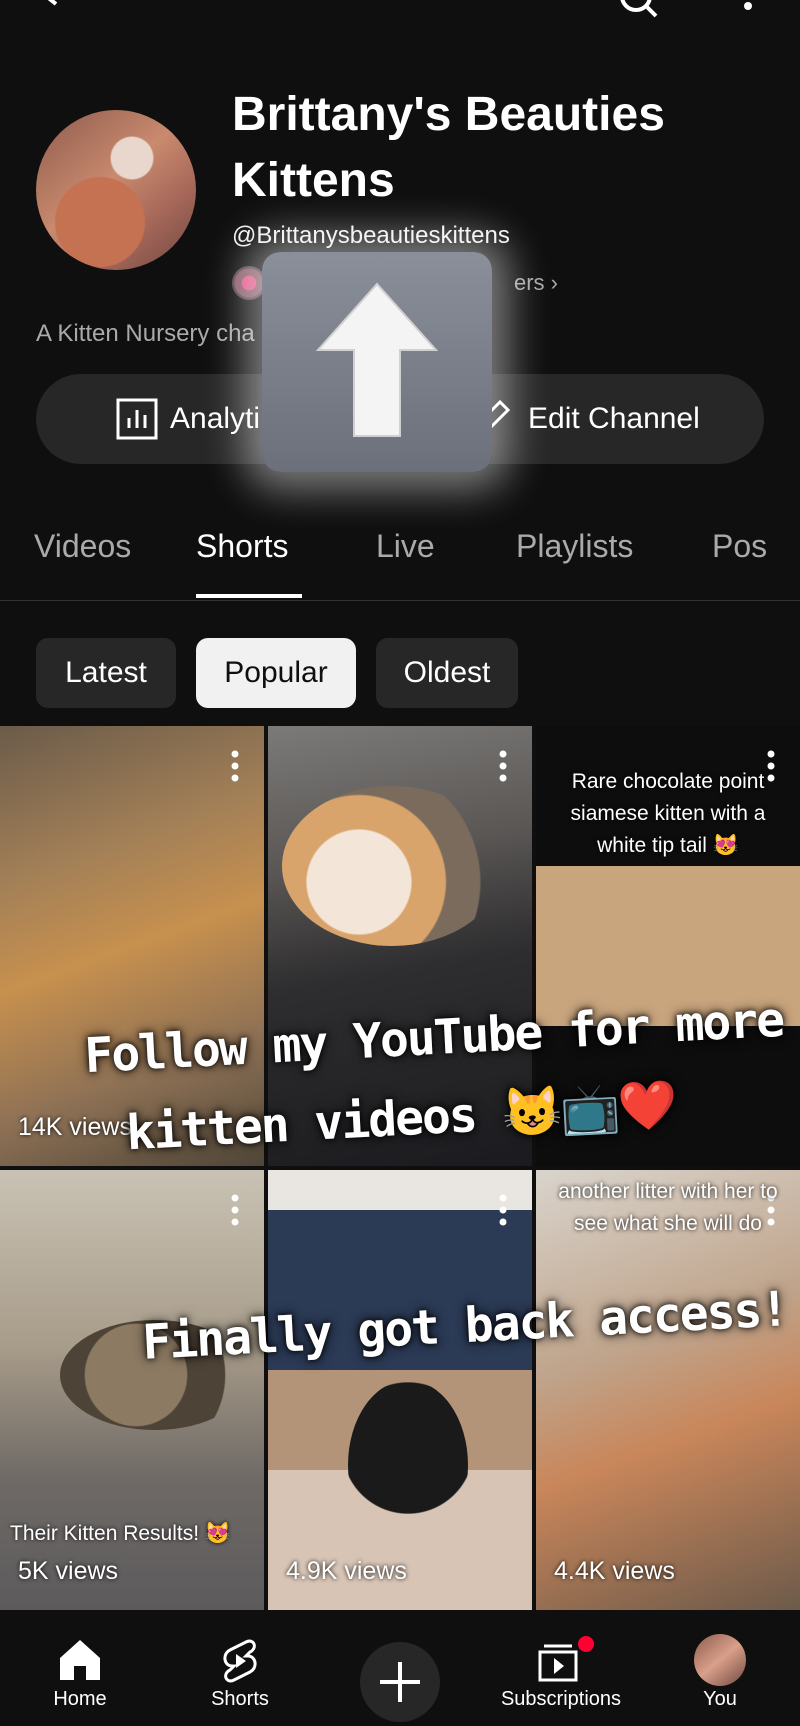 This screenshot has width=800, height=1726. I want to click on channel-tabs: Videos Shorts Live Playlists Pos, so click(400, 550).